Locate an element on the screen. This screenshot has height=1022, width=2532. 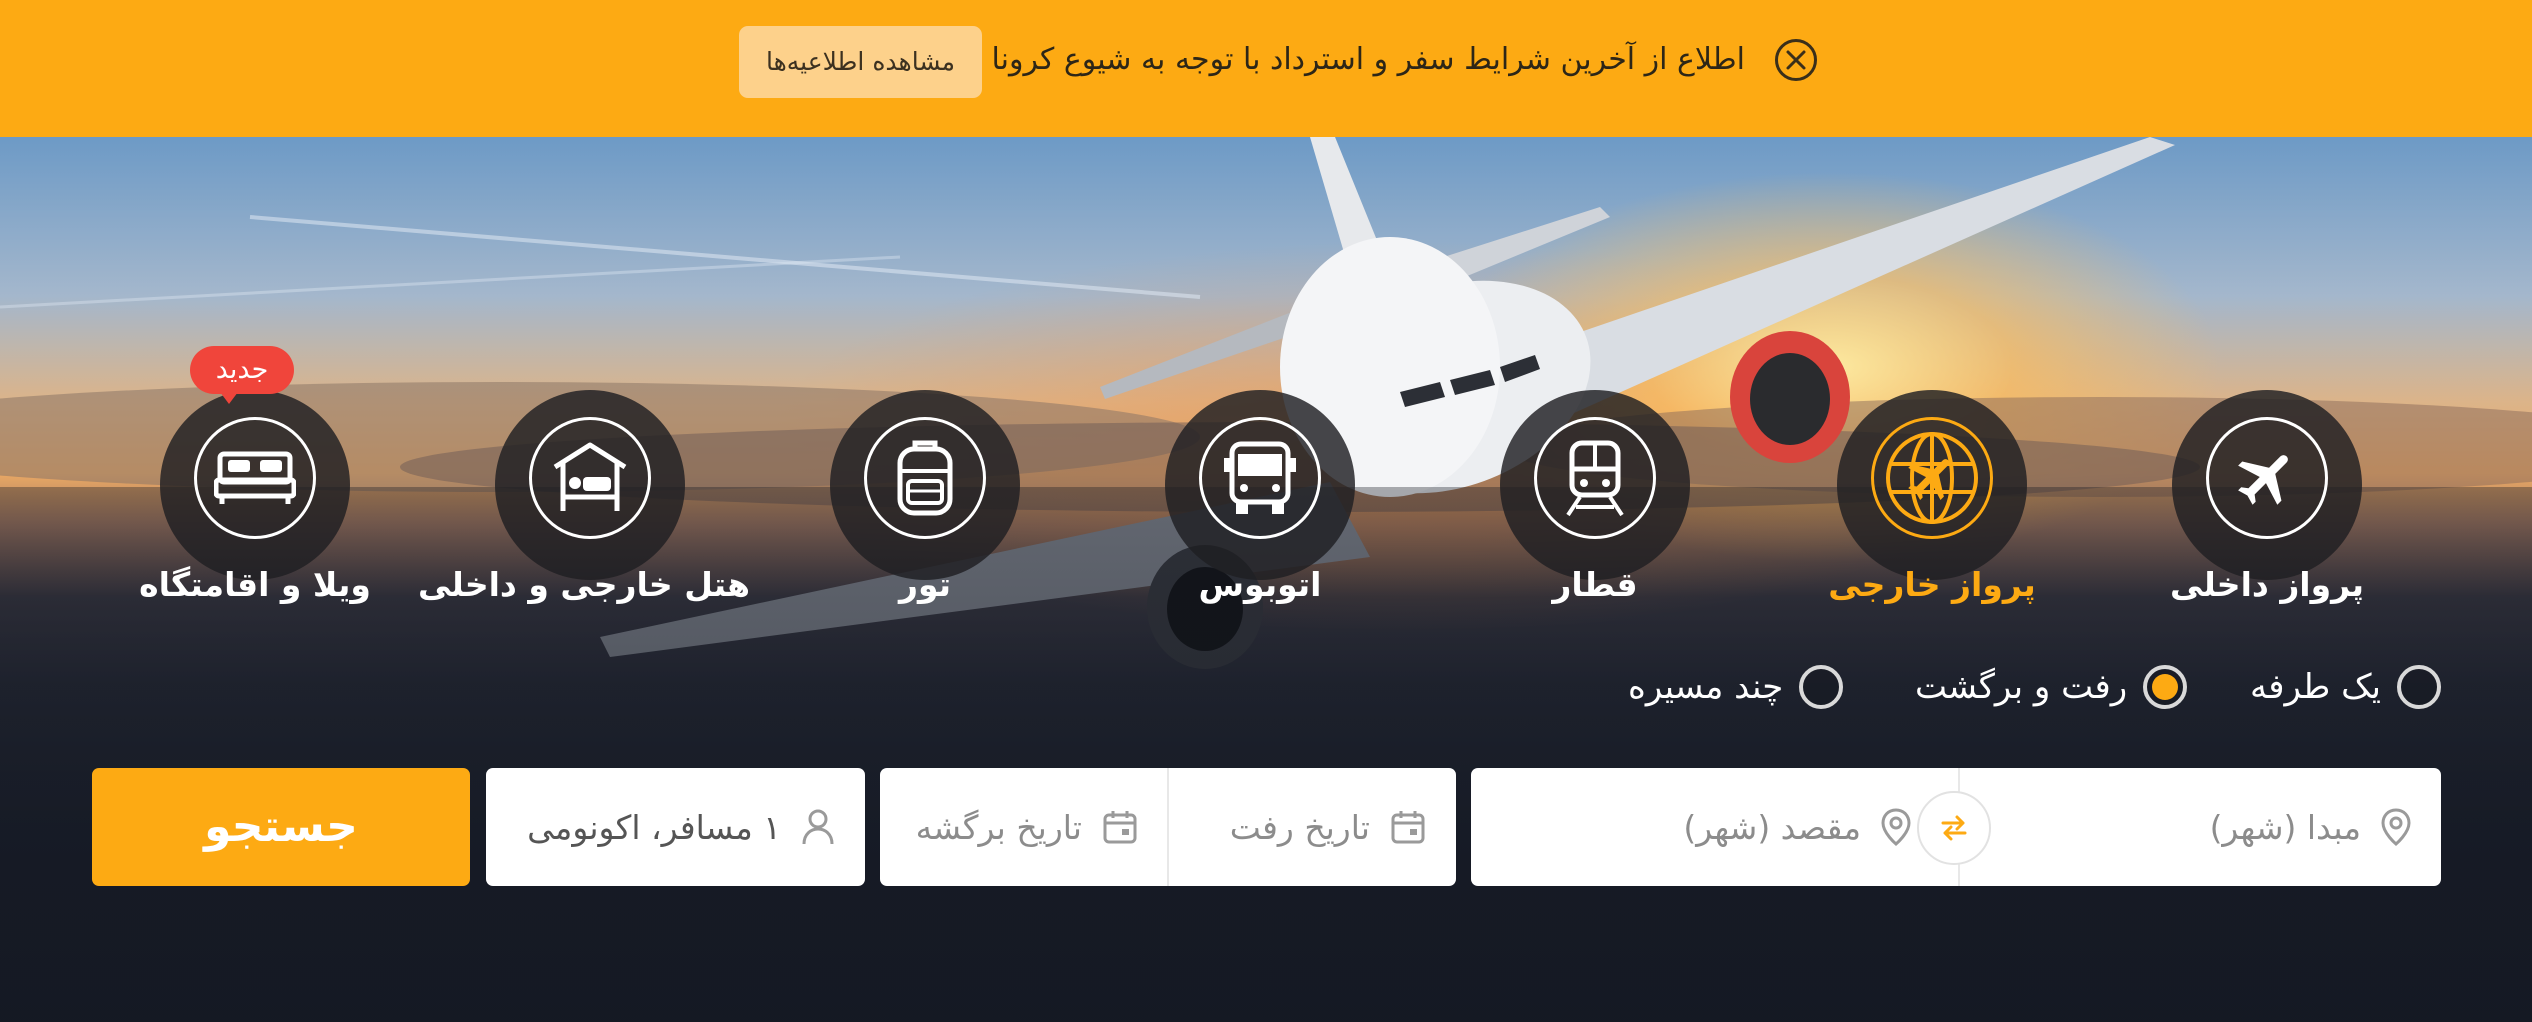
radio-multi-city: چند مسیره is located at coordinates (1736, 687).